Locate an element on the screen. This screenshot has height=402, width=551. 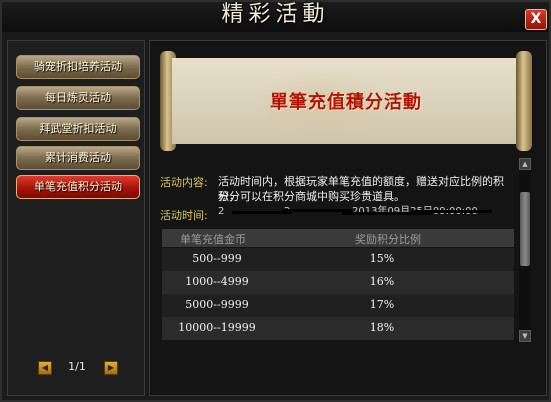
ratio-cell: 15% is located at coordinates (382, 258).